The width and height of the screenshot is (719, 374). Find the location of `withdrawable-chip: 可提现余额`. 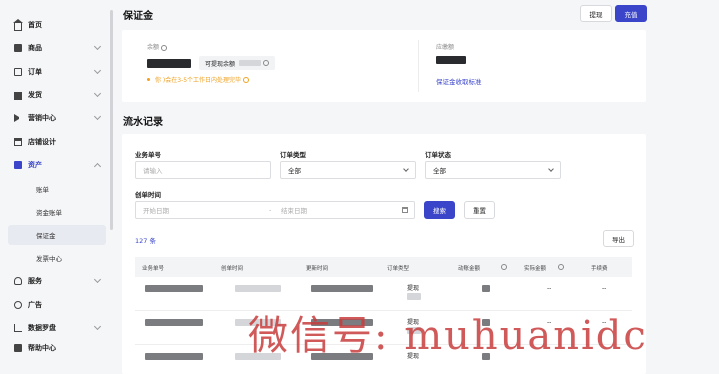

withdrawable-chip: 可提现余额 is located at coordinates (237, 63).